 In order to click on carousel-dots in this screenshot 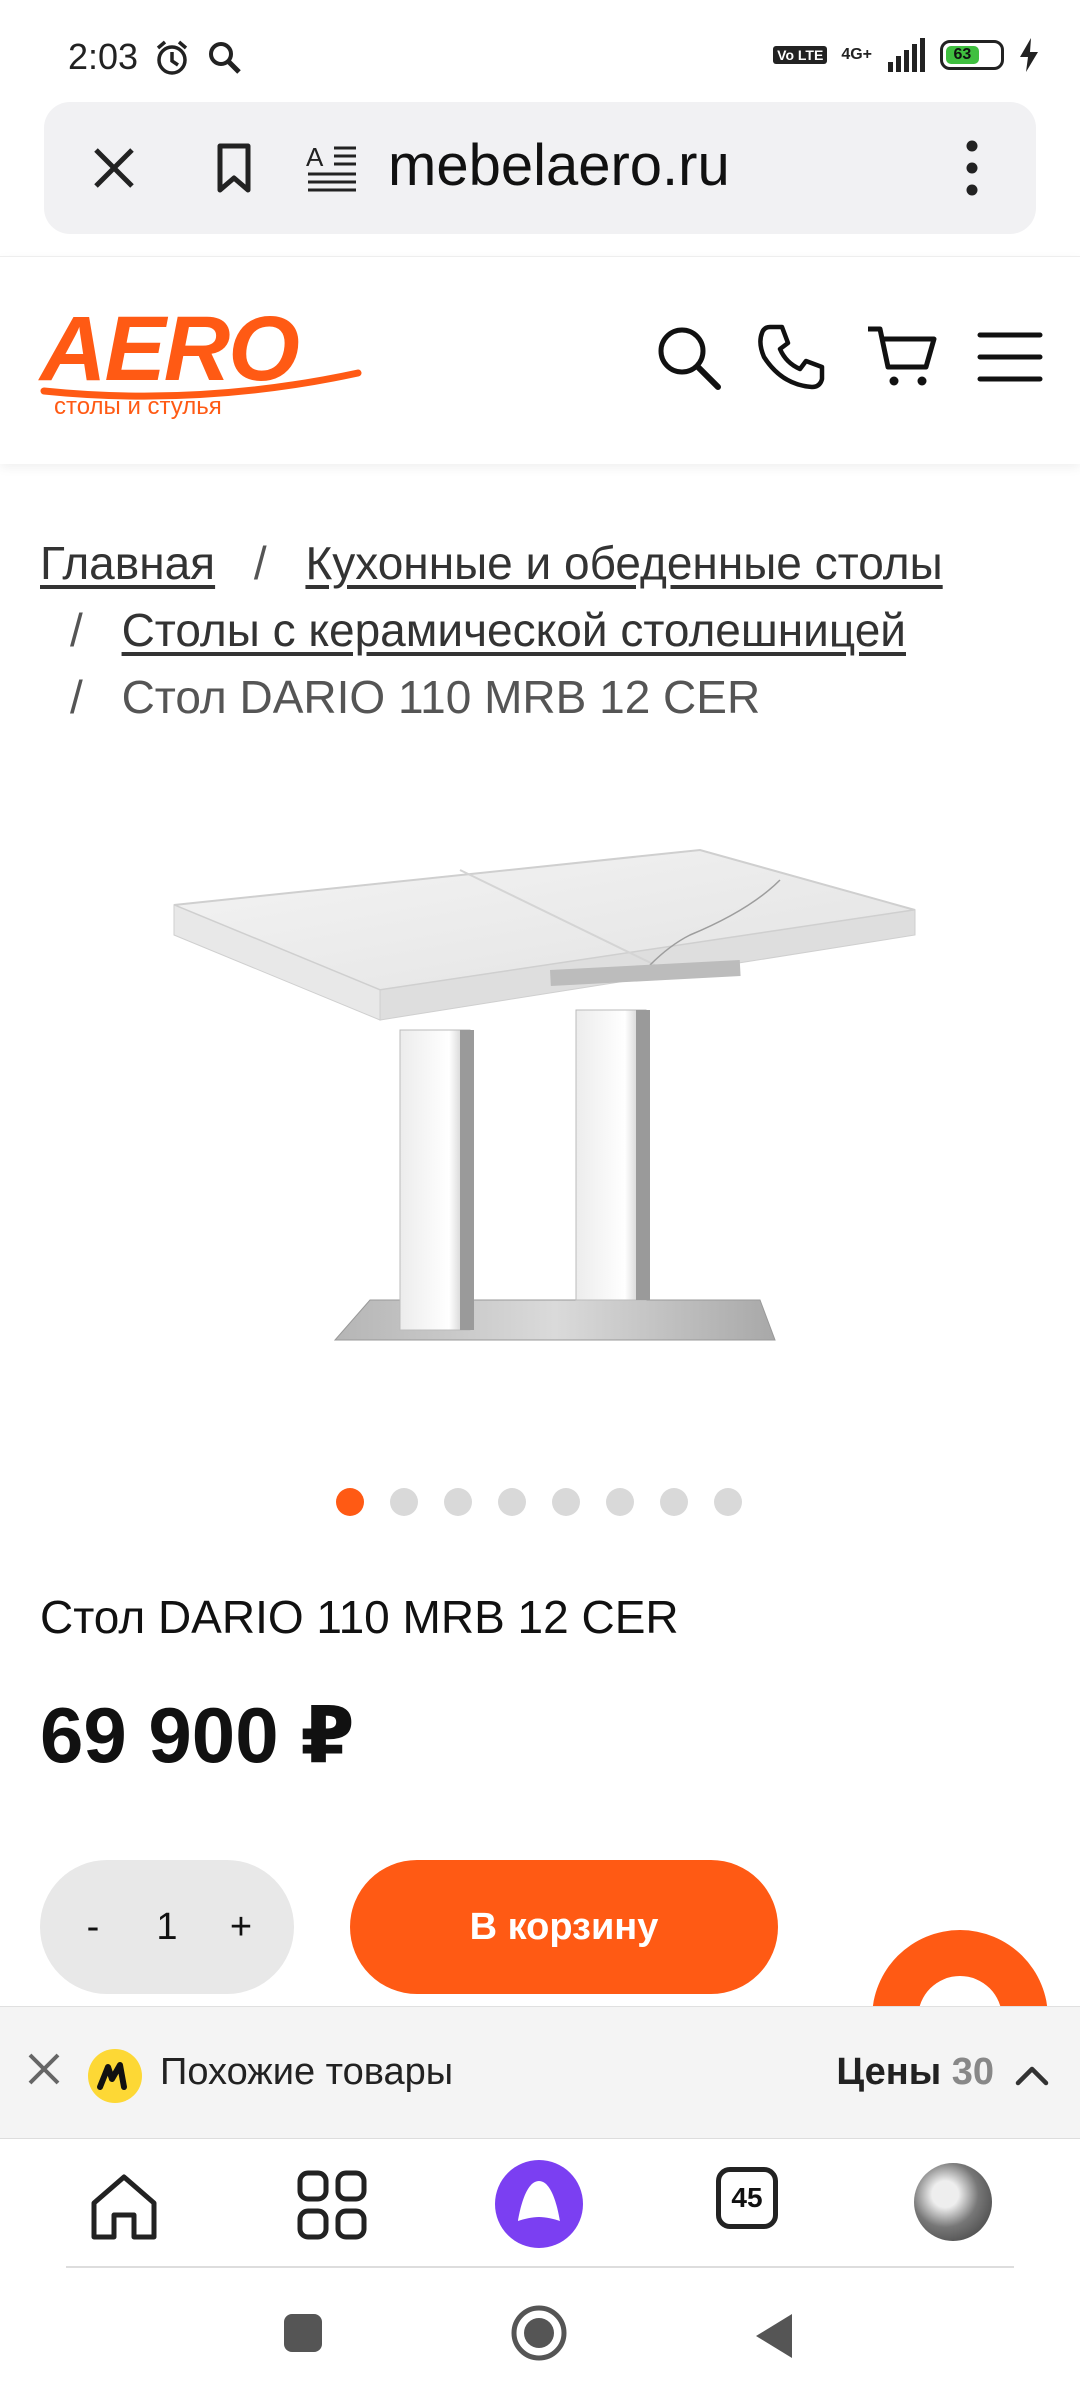, I will do `click(539, 1502)`.